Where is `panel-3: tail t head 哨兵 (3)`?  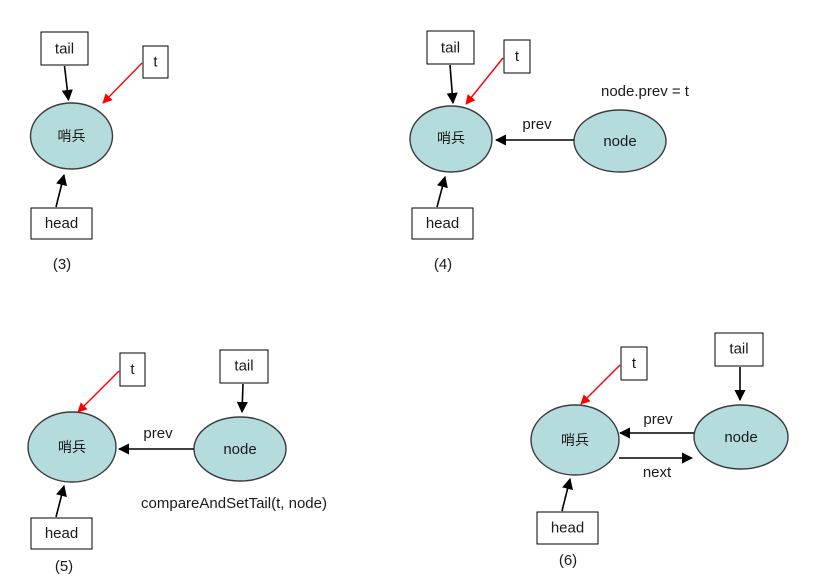 panel-3: tail t head 哨兵 (3) is located at coordinates (99, 152).